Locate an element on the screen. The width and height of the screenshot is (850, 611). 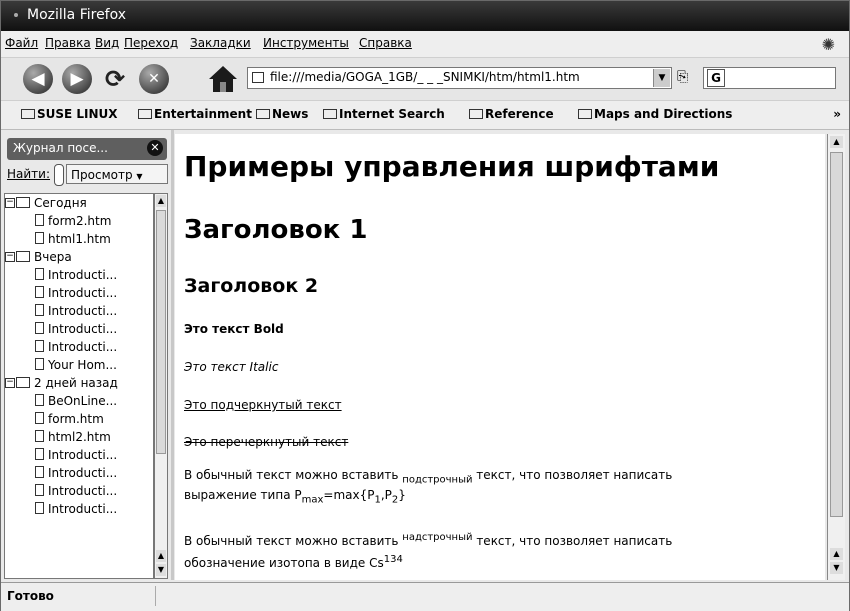
text-run: =max{P is located at coordinates (349, 495).